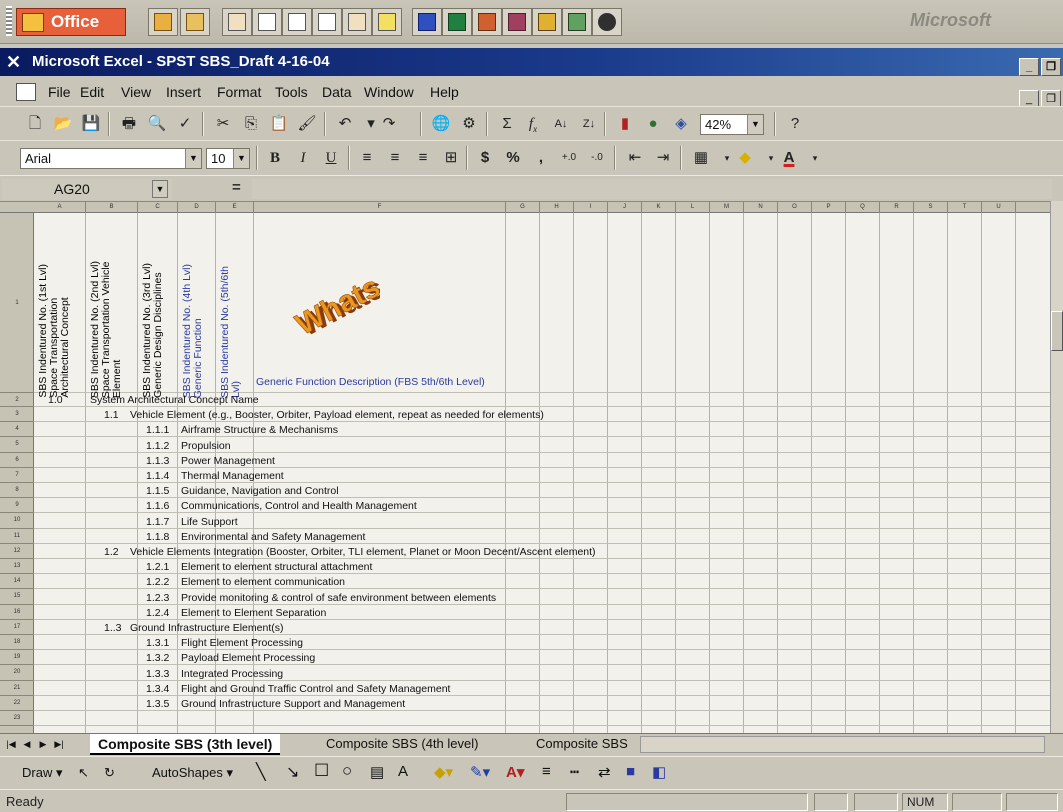  I want to click on tab-composite-sbs: Composite SBS, so click(582, 744).